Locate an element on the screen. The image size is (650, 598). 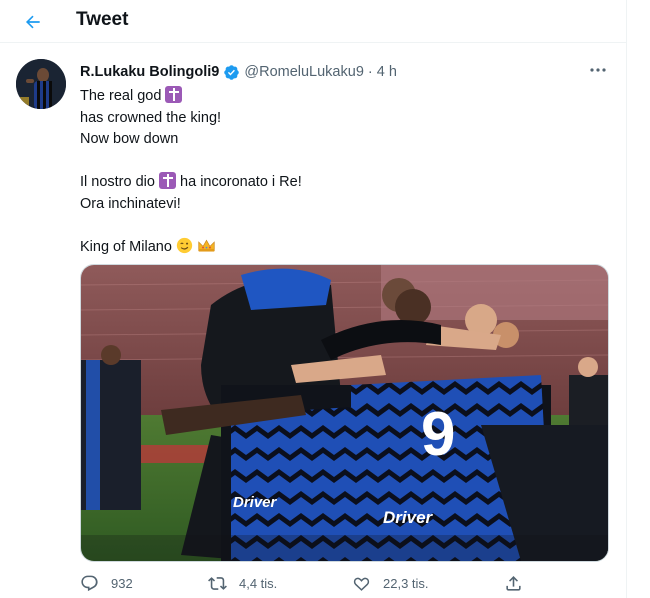
back-button is located at coordinates (33, 22).